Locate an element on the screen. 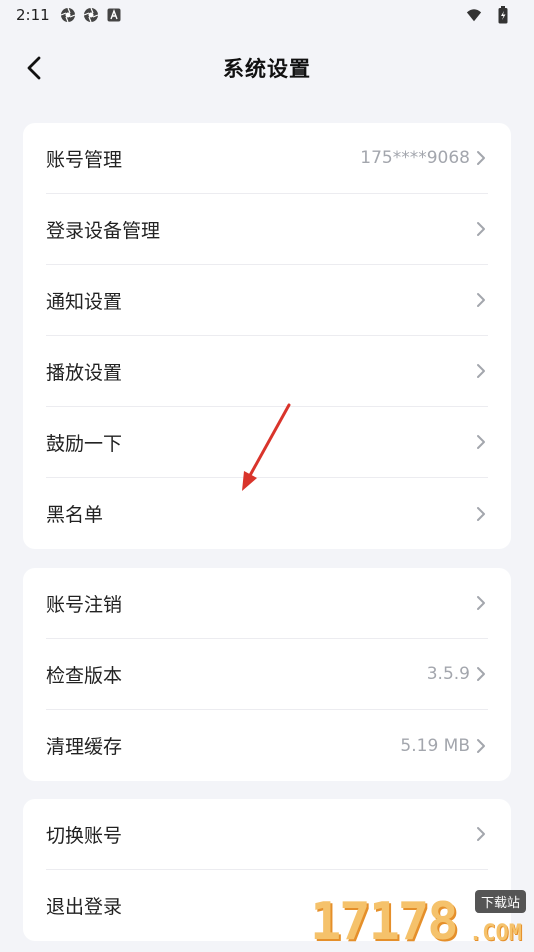 The image size is (534, 952). settings-row-playback: 播放设置 is located at coordinates (267, 371).